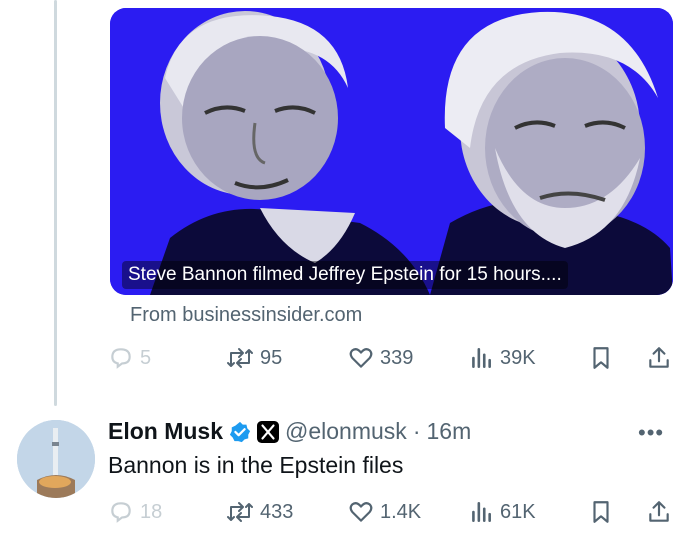  Describe the element at coordinates (518, 357) in the screenshot. I see `views-count: 39K` at that location.